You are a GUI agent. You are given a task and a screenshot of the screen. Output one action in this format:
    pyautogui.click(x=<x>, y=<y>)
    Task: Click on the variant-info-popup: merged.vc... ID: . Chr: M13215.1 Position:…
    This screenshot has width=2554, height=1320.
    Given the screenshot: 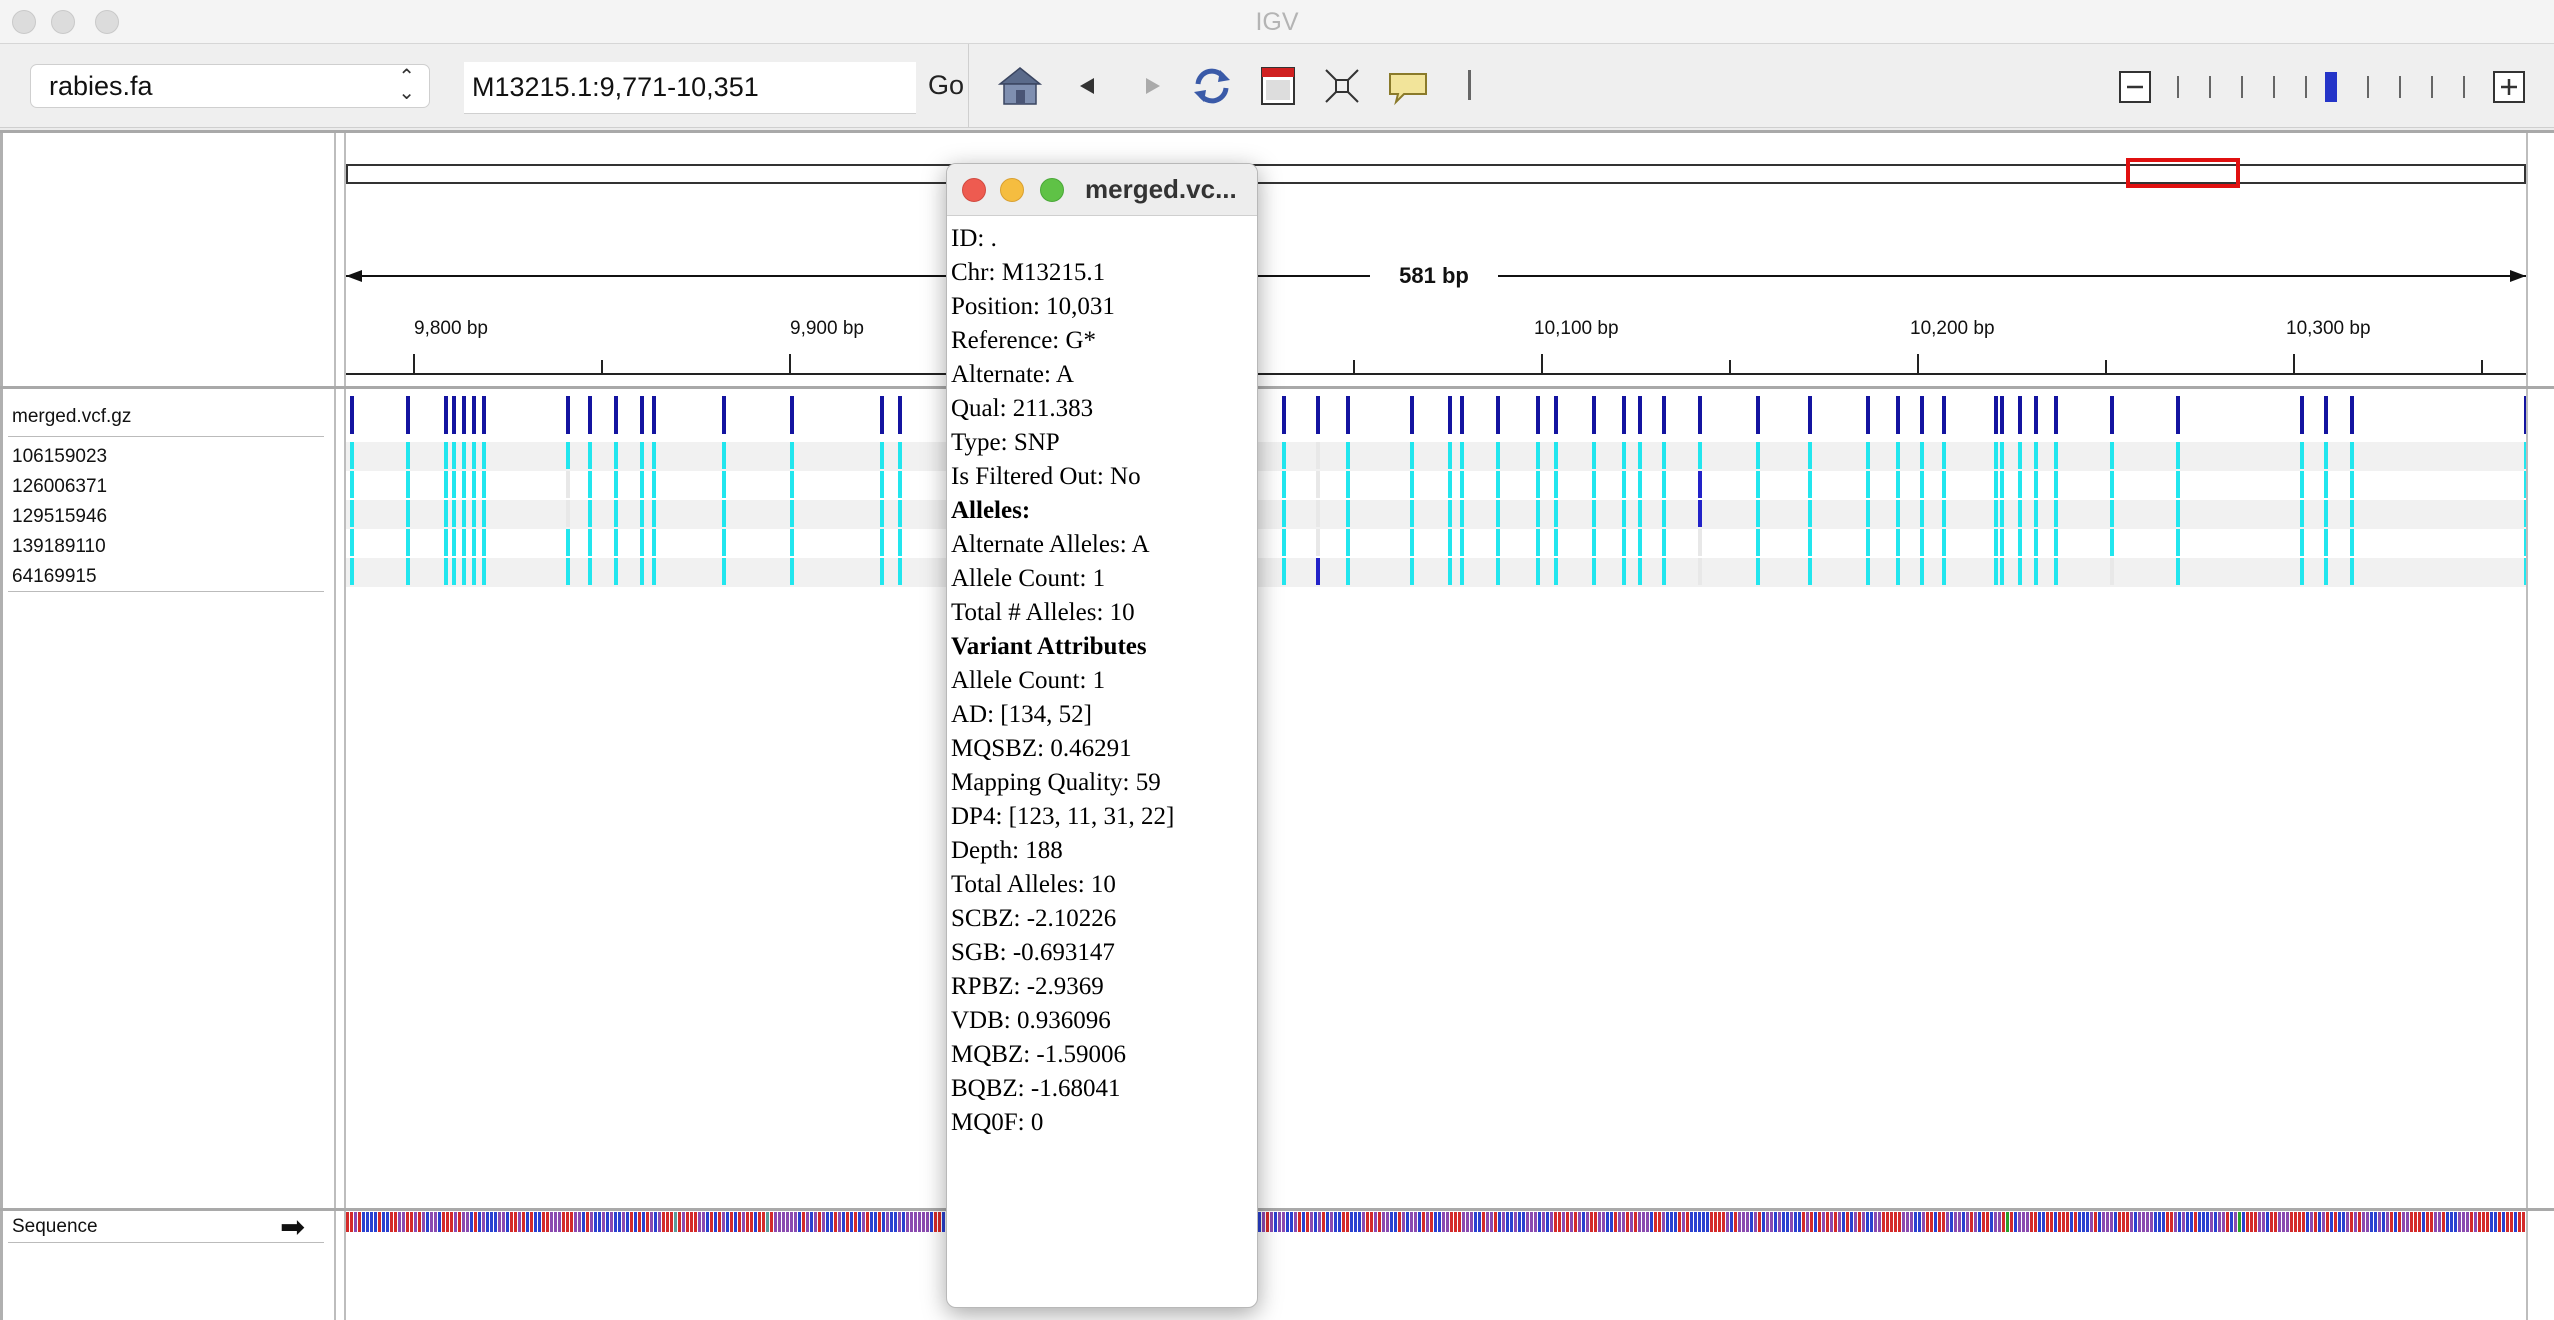 What is the action you would take?
    pyautogui.click(x=1102, y=735)
    